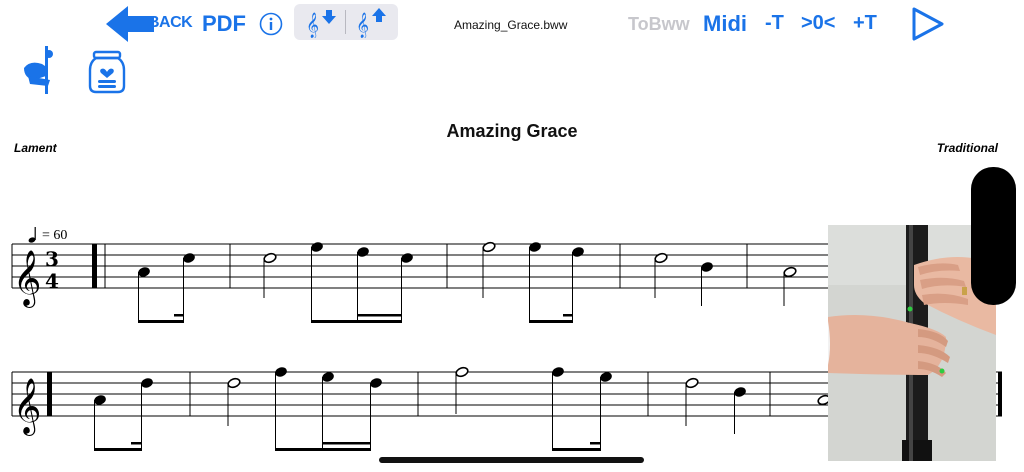 Image resolution: width=1024 pixels, height=472 pixels. I want to click on bagpiper-button, so click(40, 70).